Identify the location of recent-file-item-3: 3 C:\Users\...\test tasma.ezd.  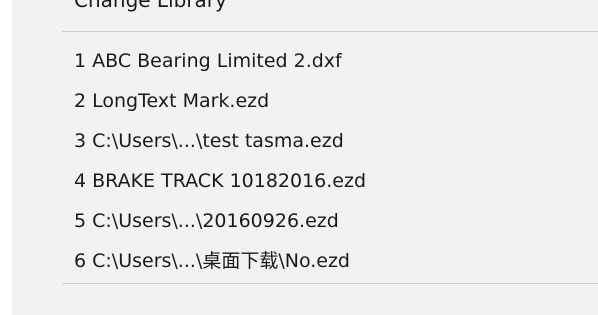
(305, 141).